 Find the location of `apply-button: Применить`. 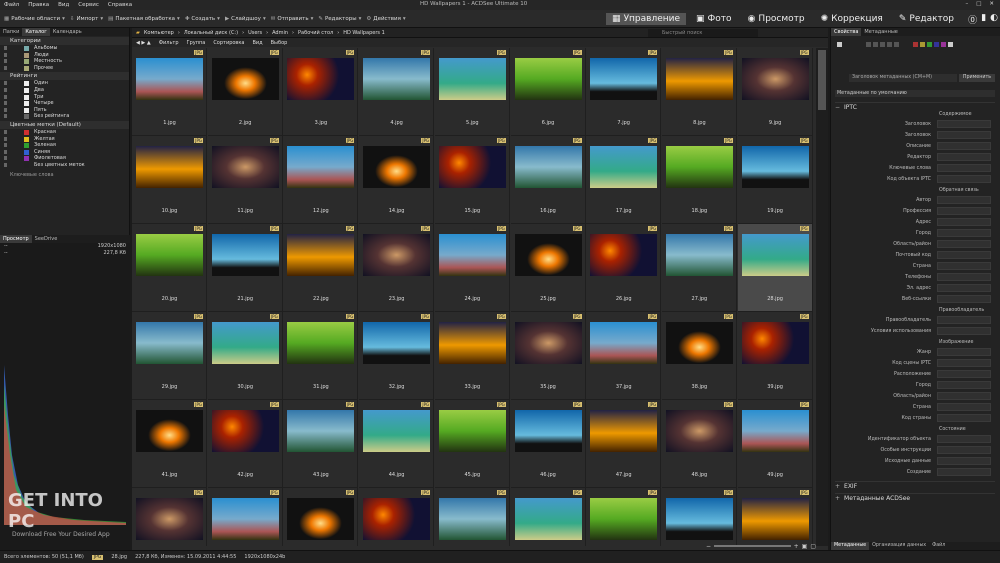

apply-button: Применить is located at coordinates (977, 78).